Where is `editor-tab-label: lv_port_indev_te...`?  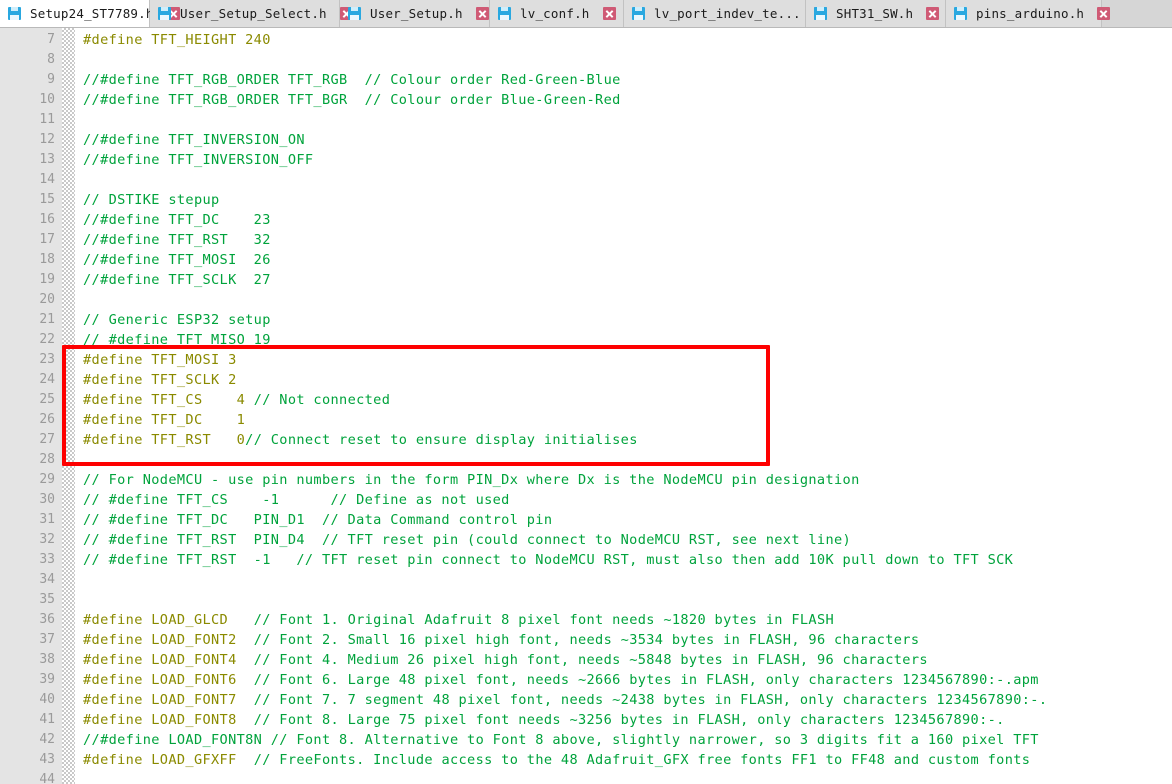
editor-tab-label: lv_port_indev_te... is located at coordinates (727, 13).